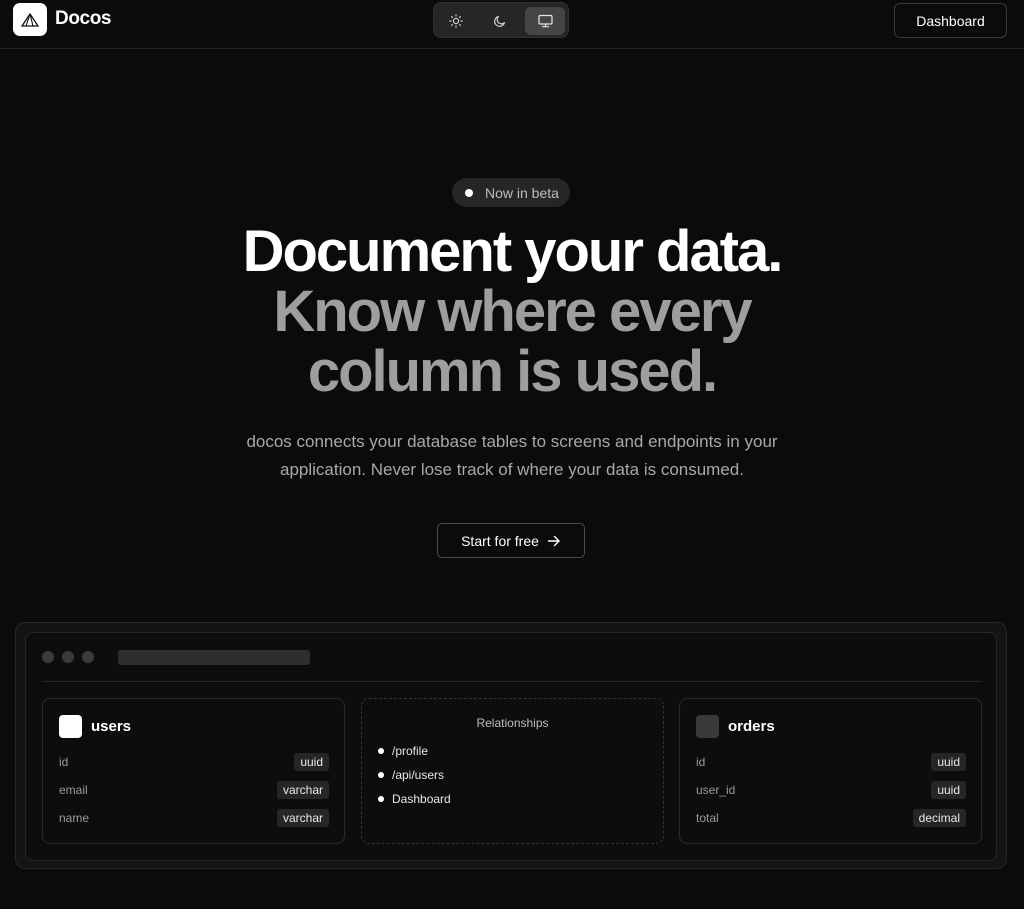 Image resolution: width=1024 pixels, height=909 pixels. Describe the element at coordinates (831, 790) in the screenshot. I see `table-row: user_id uuid` at that location.